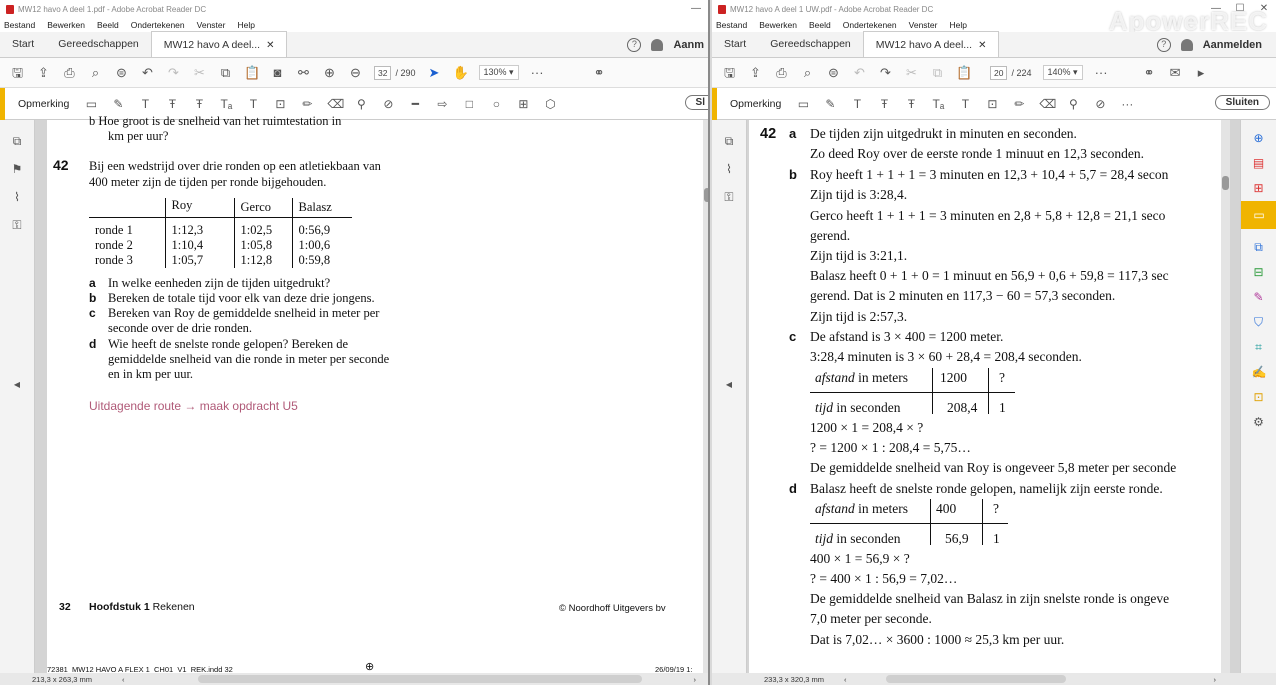  Describe the element at coordinates (1225, 183) in the screenshot. I see `scroll-thumb` at that location.